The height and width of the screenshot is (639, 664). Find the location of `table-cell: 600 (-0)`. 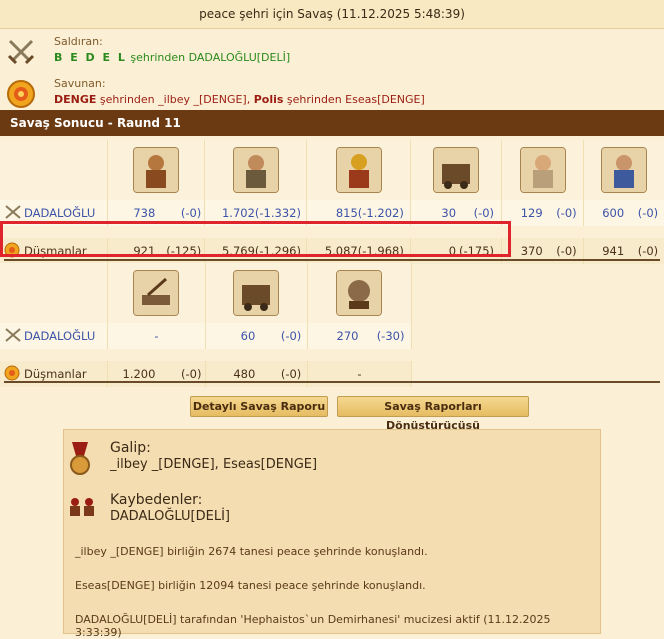

table-cell: 600 (-0) is located at coordinates (623, 213).